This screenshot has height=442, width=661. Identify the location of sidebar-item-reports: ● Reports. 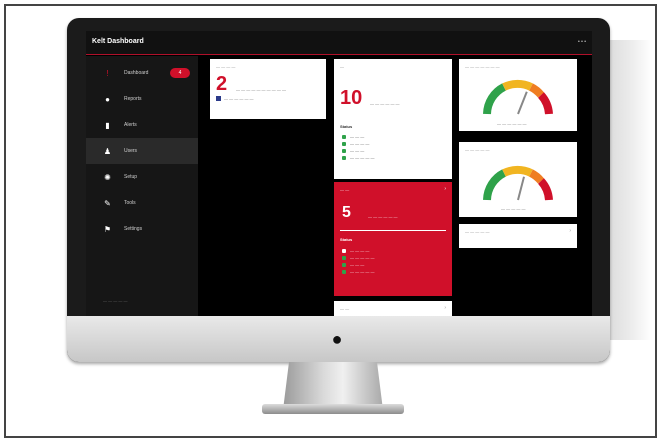
(142, 99).